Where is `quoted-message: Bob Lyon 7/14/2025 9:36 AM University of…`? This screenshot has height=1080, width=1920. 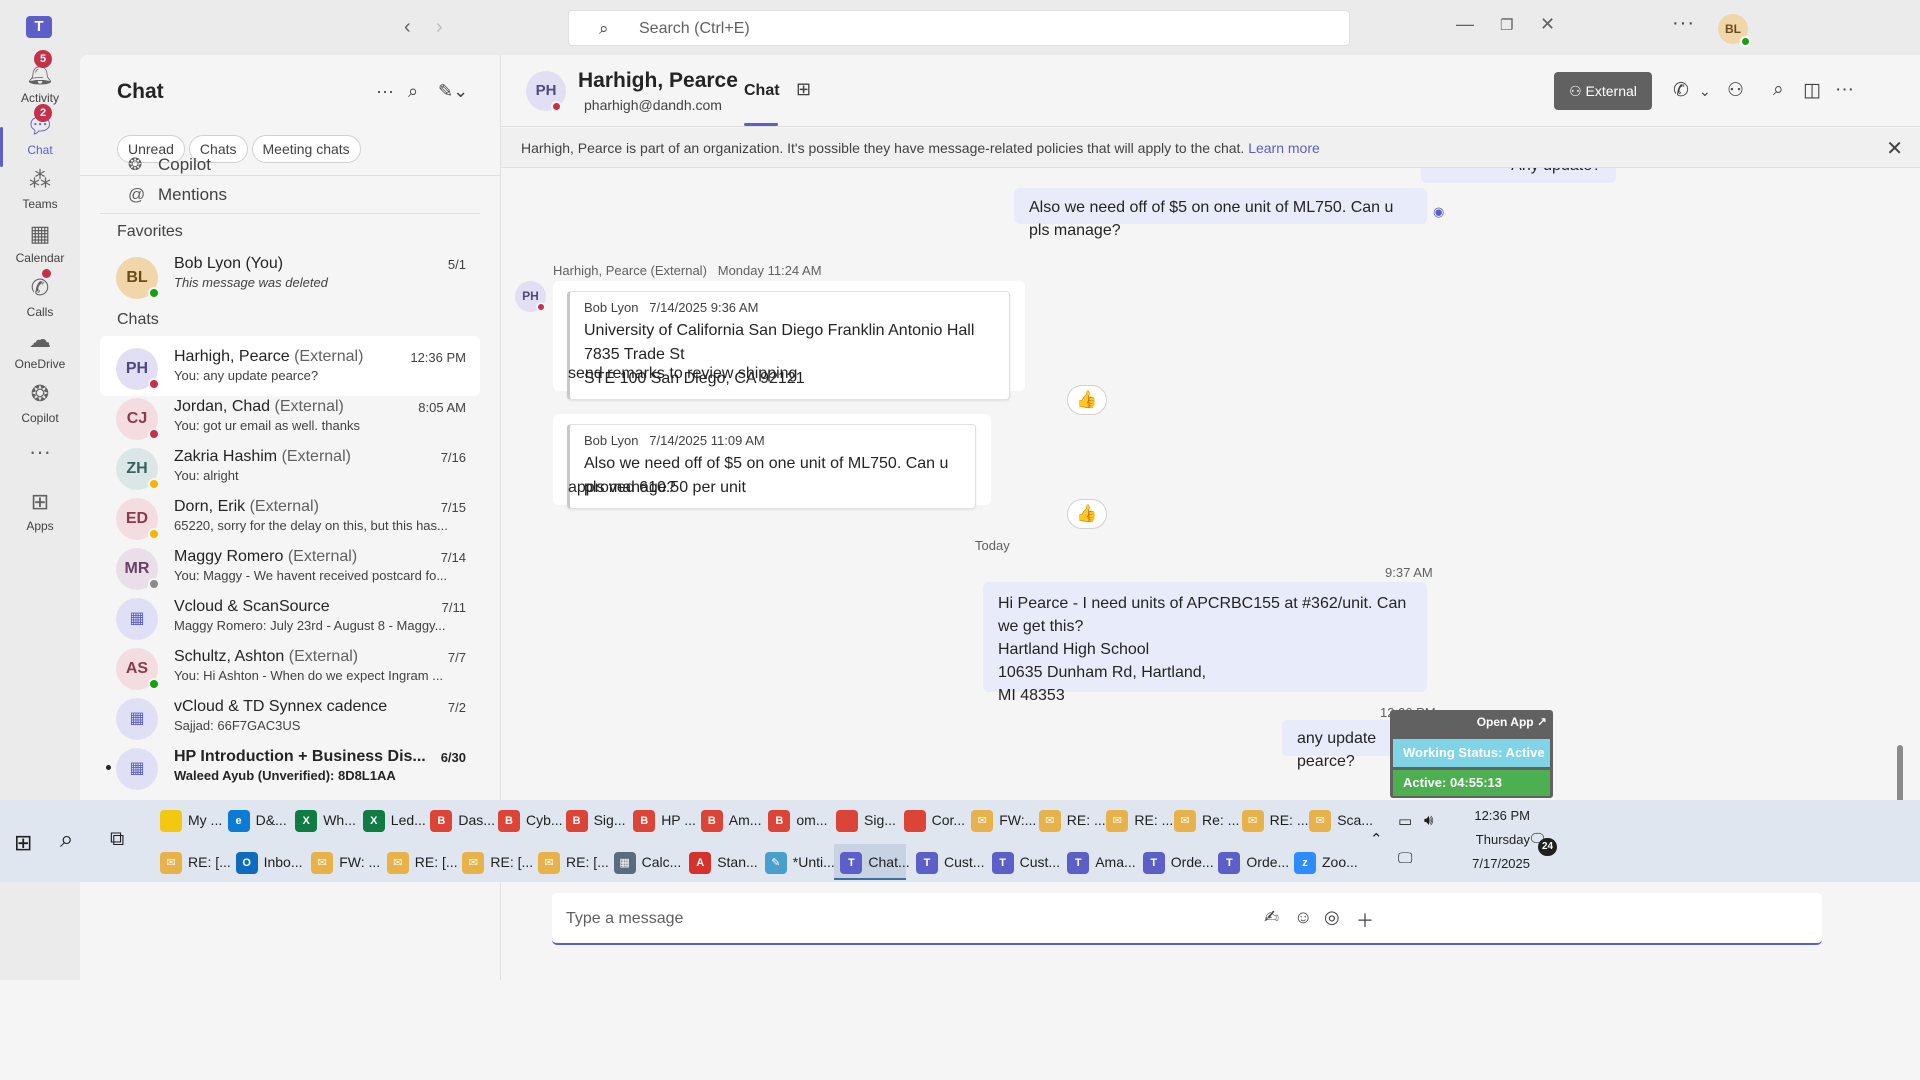 quoted-message: Bob Lyon 7/14/2025 9:36 AM University of… is located at coordinates (788, 345).